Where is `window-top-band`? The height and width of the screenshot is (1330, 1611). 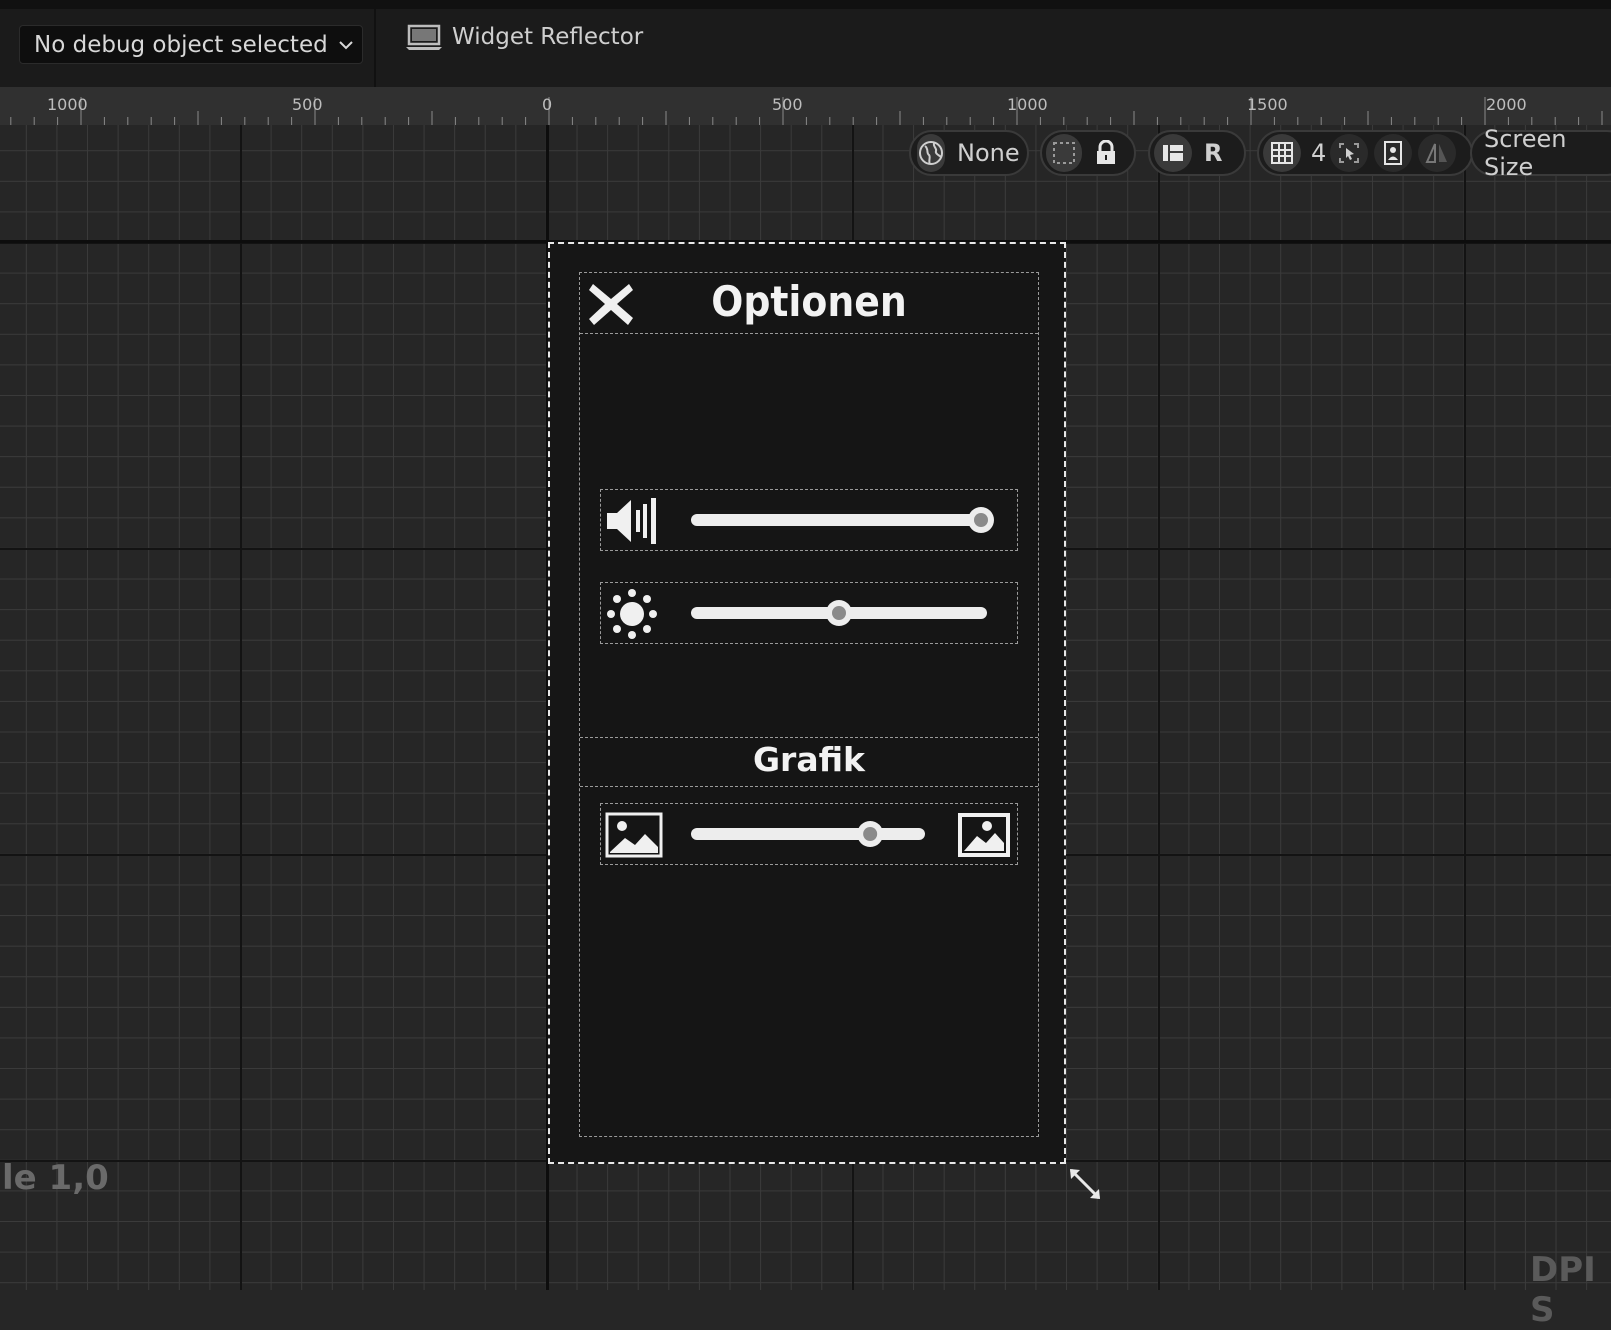 window-top-band is located at coordinates (805, 4).